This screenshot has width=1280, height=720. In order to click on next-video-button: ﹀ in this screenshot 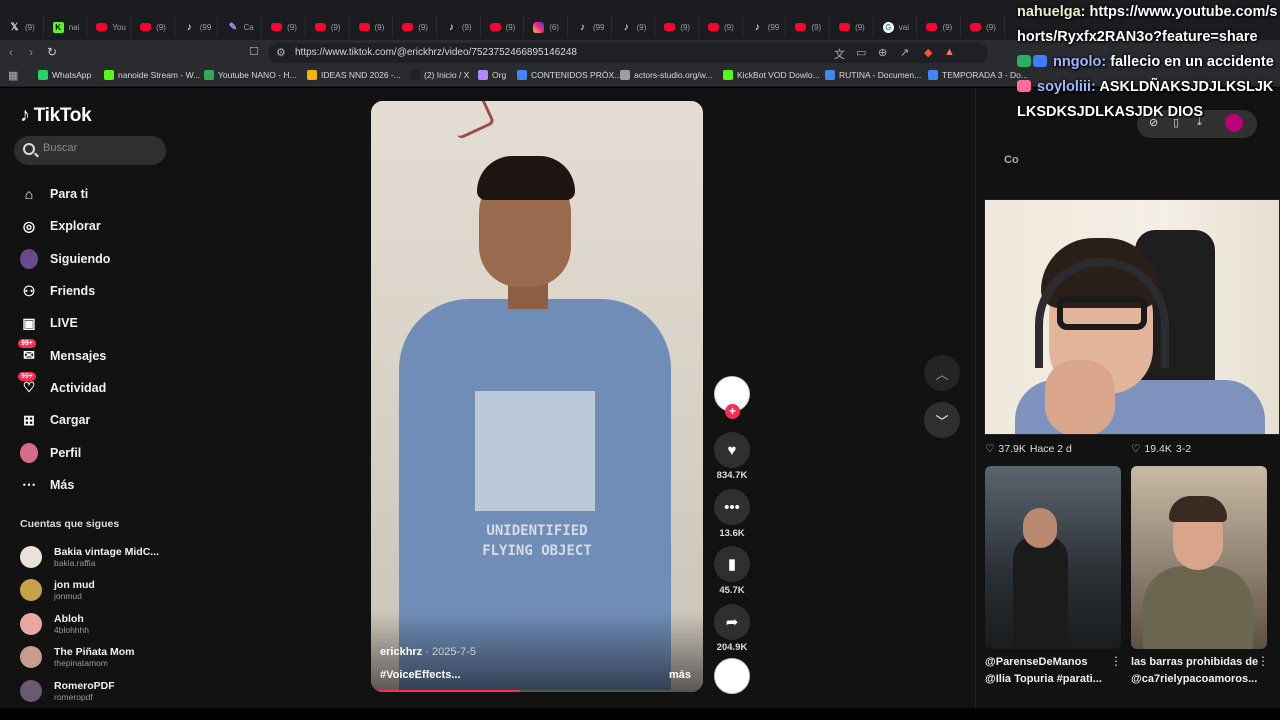, I will do `click(942, 420)`.